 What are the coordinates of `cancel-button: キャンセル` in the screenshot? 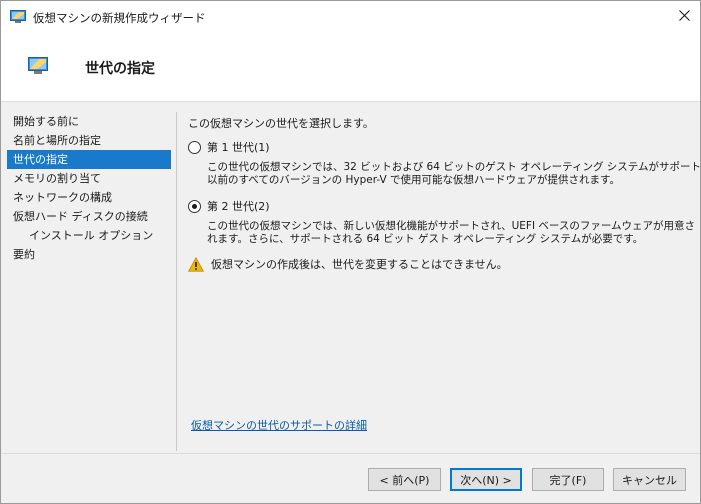 It's located at (649, 479).